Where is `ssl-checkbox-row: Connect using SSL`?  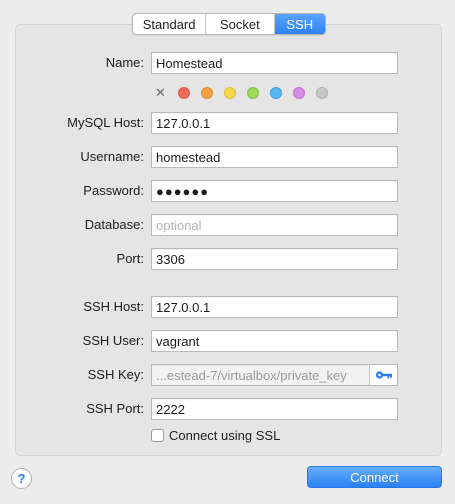
ssl-checkbox-row: Connect using SSL is located at coordinates (215, 435).